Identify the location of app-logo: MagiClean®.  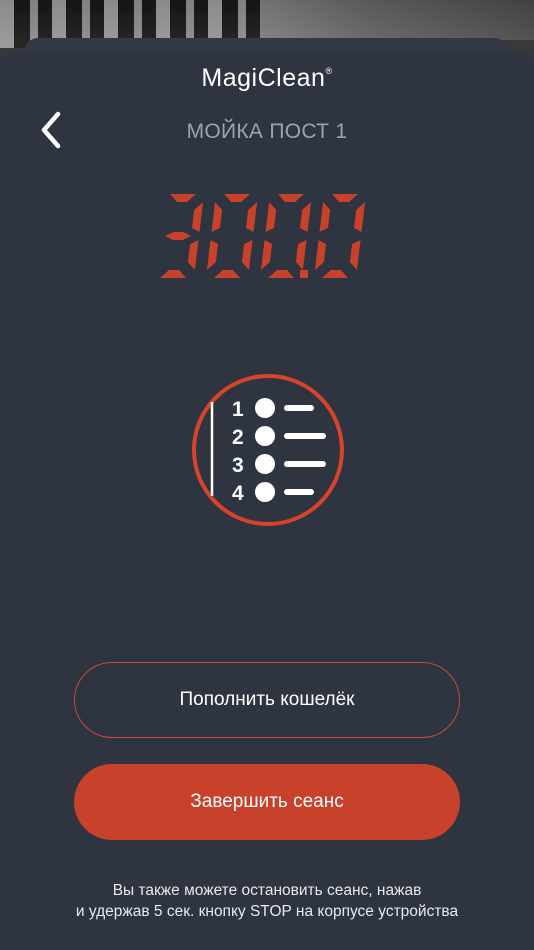
(267, 78).